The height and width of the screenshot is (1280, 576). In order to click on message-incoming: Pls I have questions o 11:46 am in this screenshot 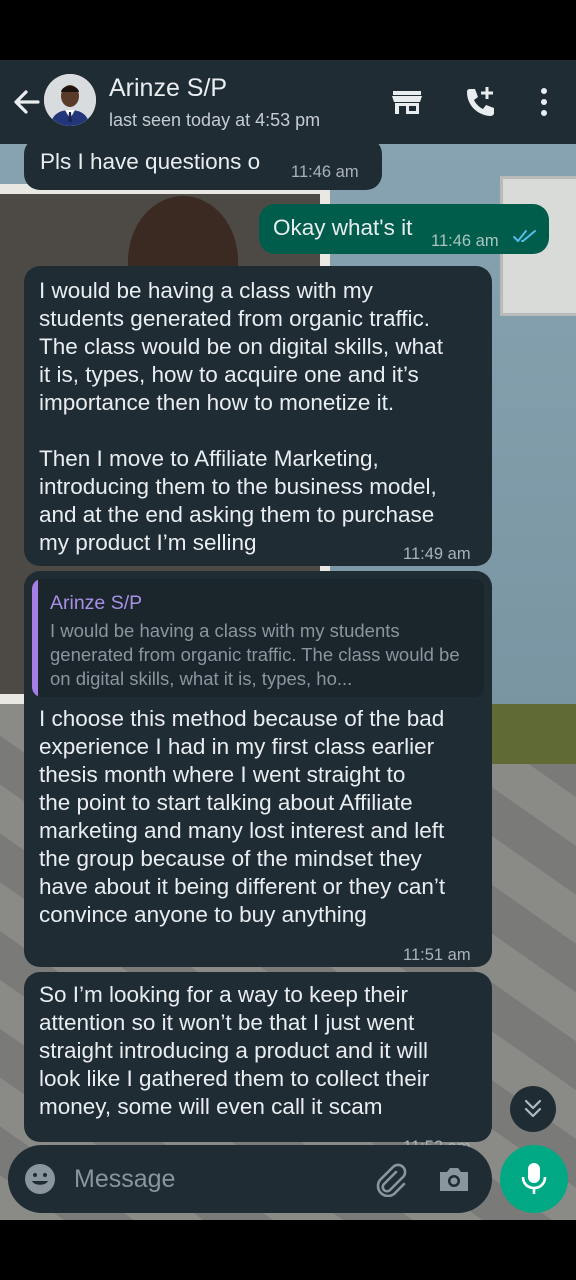, I will do `click(203, 167)`.